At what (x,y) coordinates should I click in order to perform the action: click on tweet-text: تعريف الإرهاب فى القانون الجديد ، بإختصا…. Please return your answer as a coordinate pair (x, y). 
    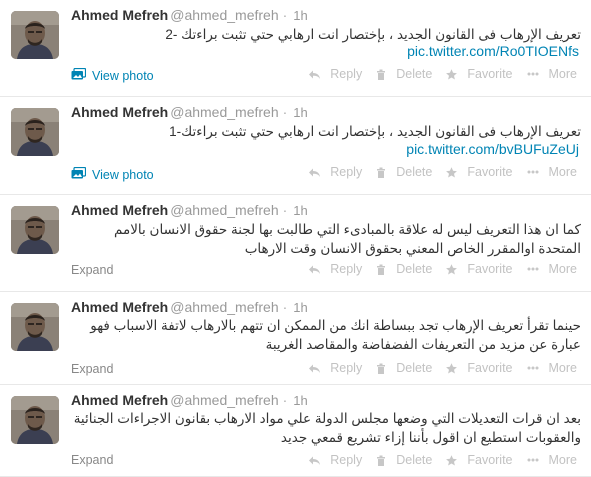
    Looking at the image, I should click on (375, 131).